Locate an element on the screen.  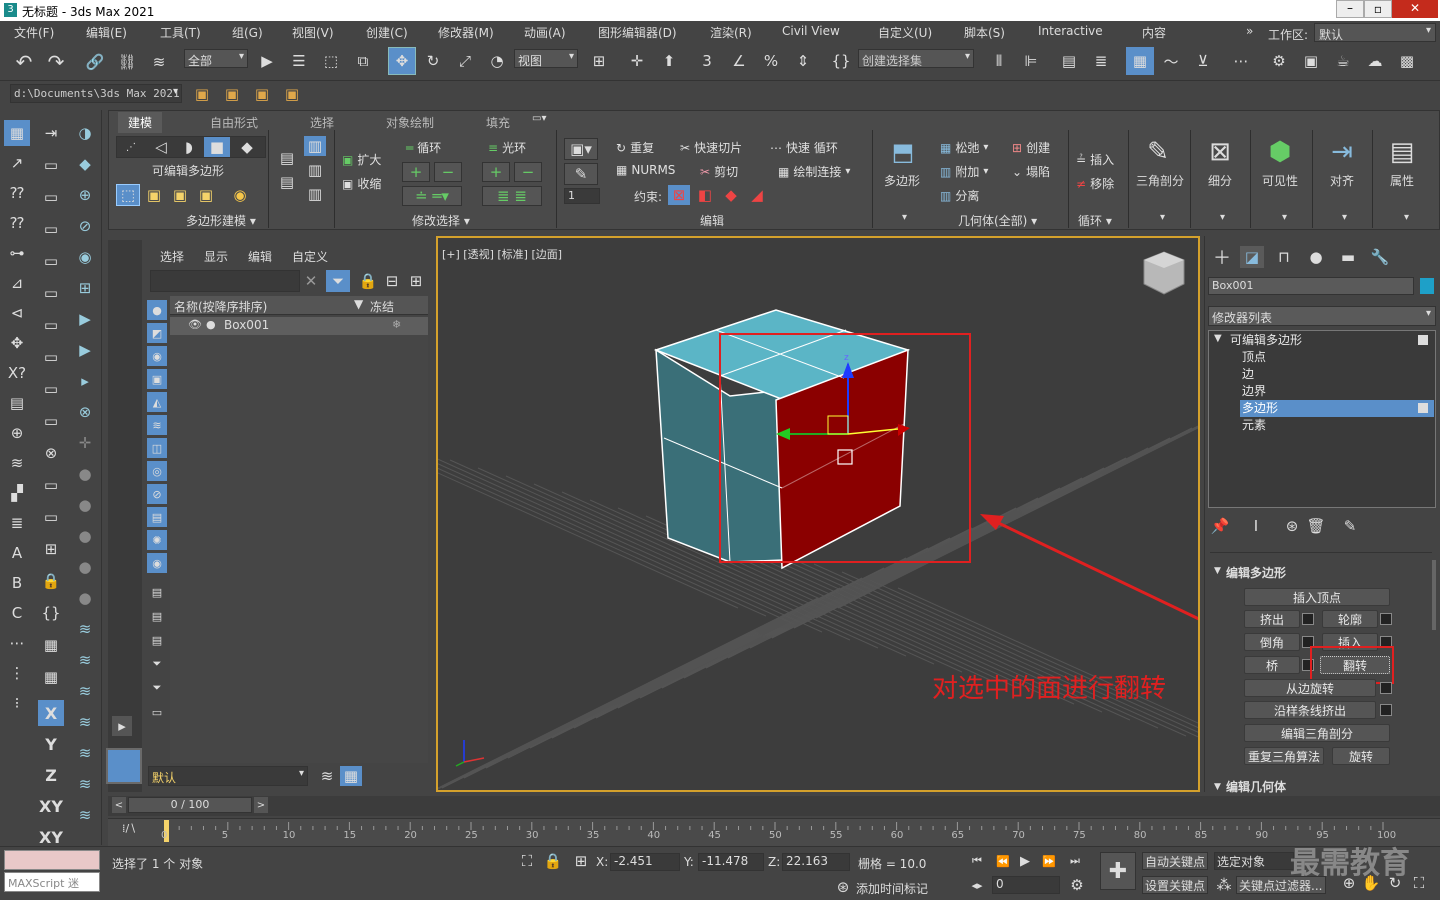
create-tab-icon: ＋ is located at coordinates (1222, 257).